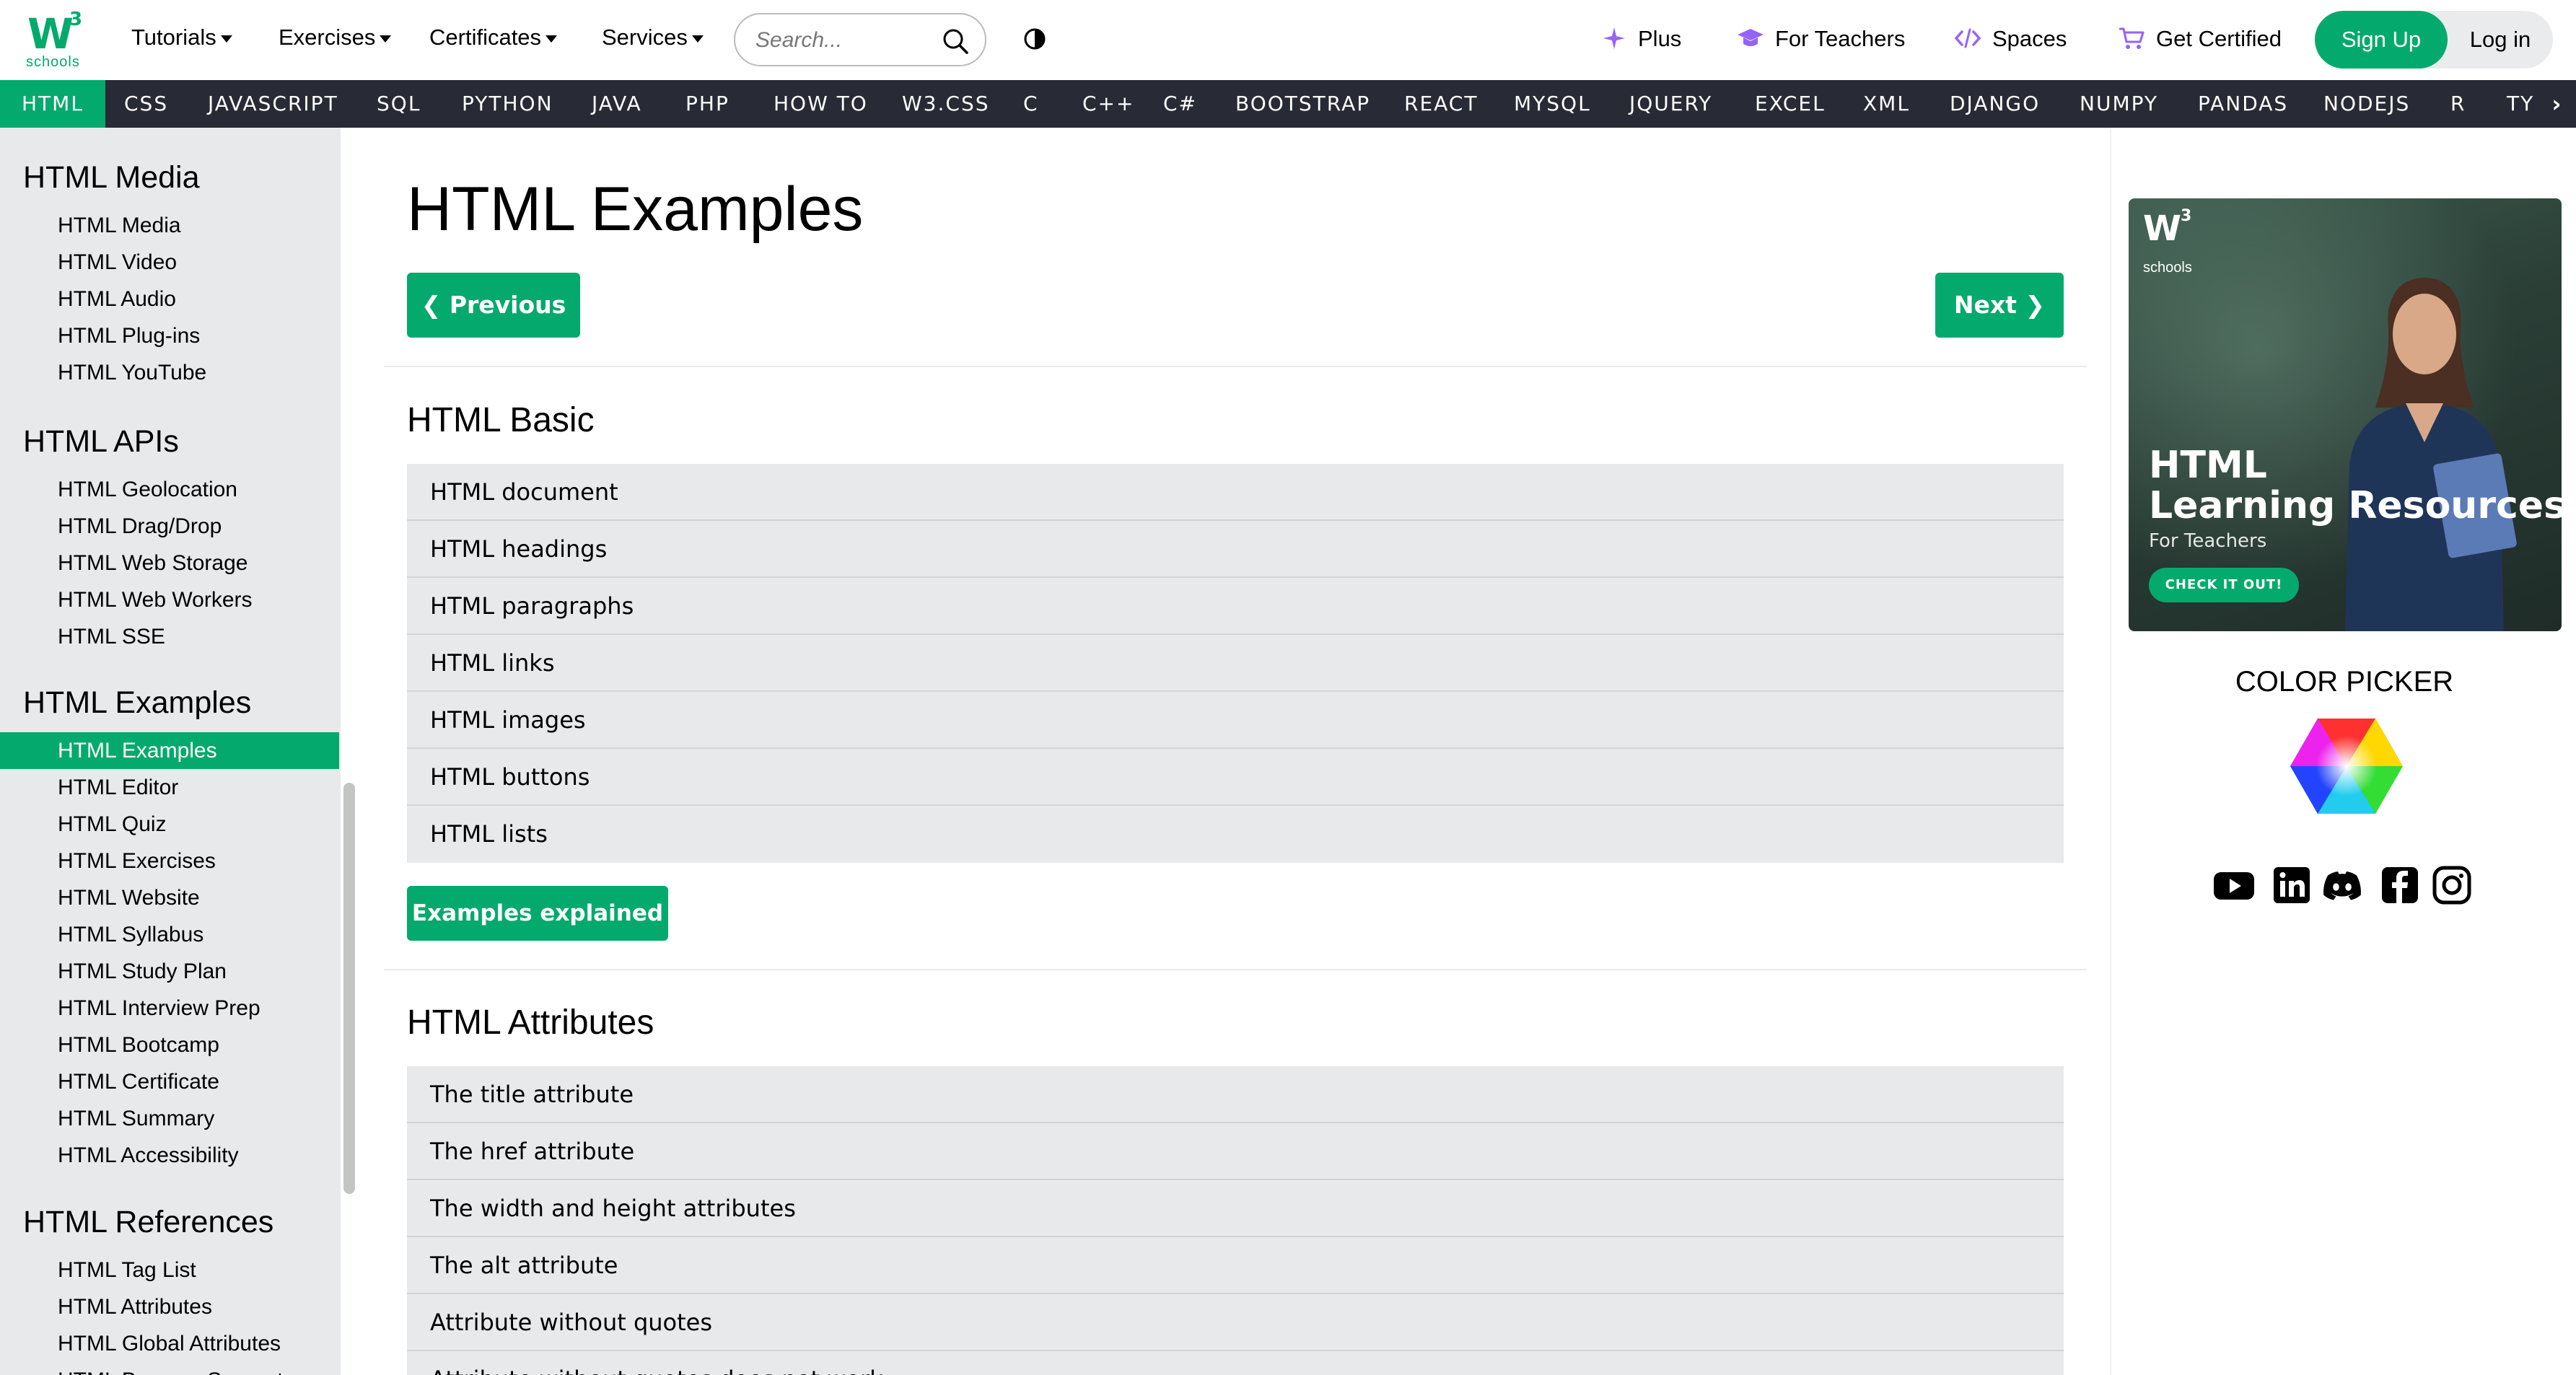  I want to click on subnav-r: R, so click(2458, 104).